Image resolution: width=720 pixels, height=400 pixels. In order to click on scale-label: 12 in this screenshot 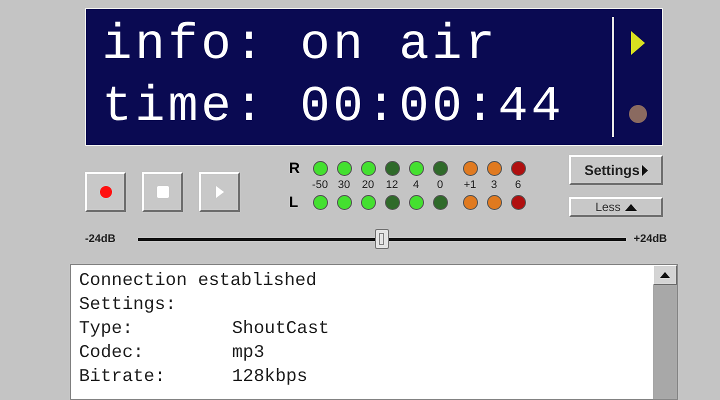, I will do `click(392, 185)`.